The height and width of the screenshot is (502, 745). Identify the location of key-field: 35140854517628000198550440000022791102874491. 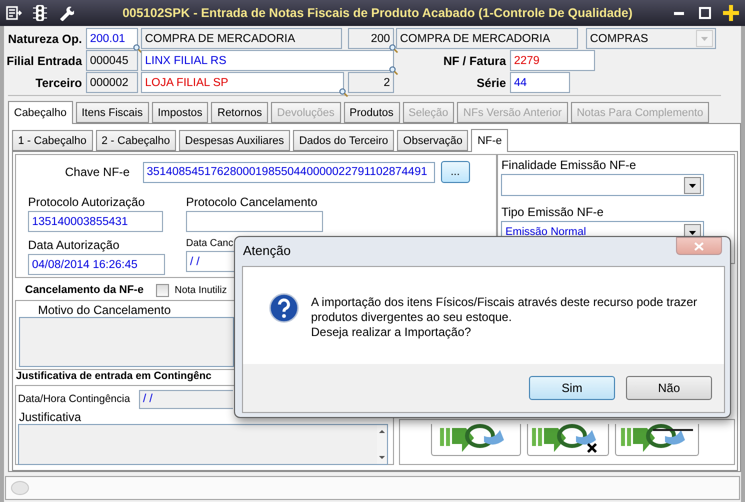
(288, 172).